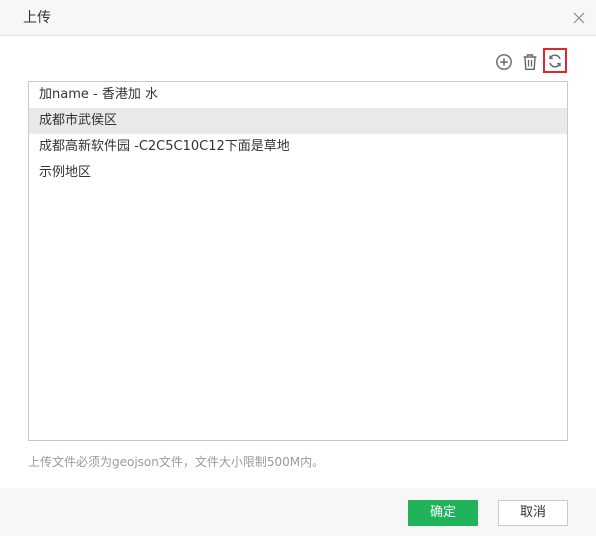  Describe the element at coordinates (298, 18) in the screenshot. I see `dialog-header: 上传` at that location.